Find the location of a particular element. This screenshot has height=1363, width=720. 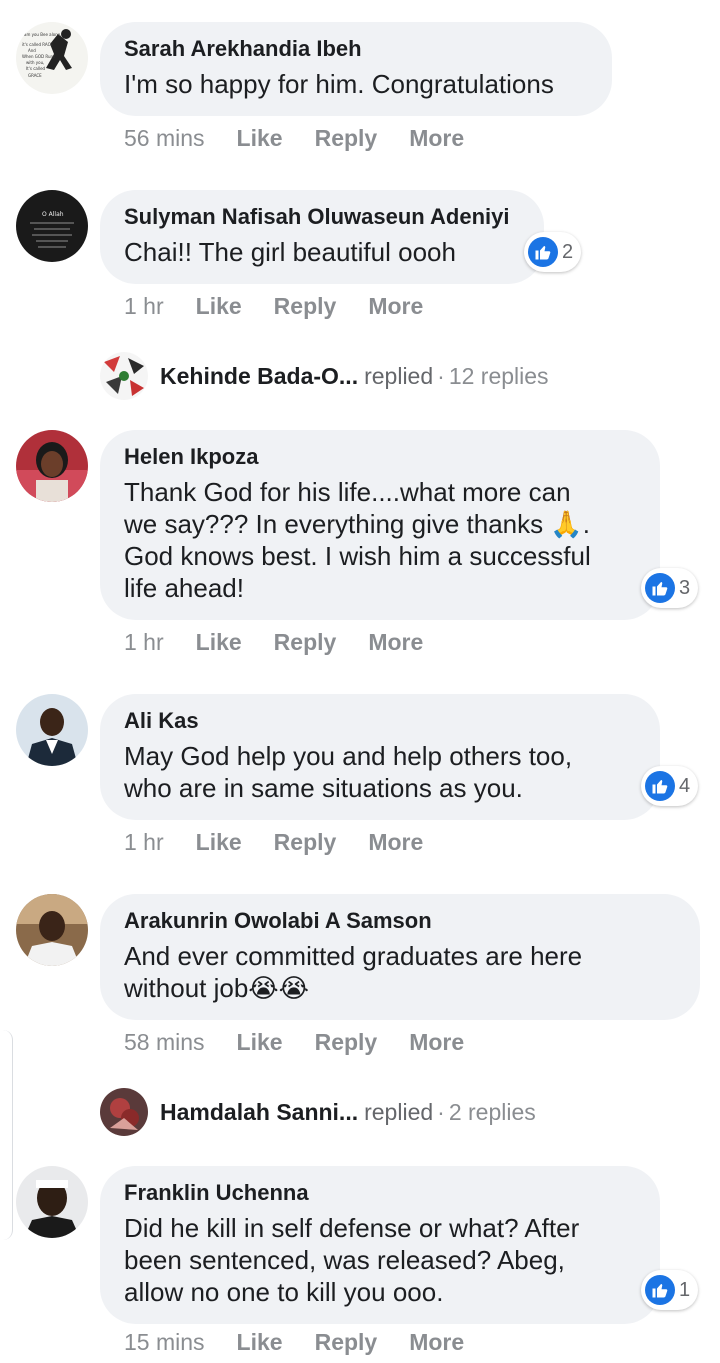

reply-count: 2 replies is located at coordinates (492, 1111).